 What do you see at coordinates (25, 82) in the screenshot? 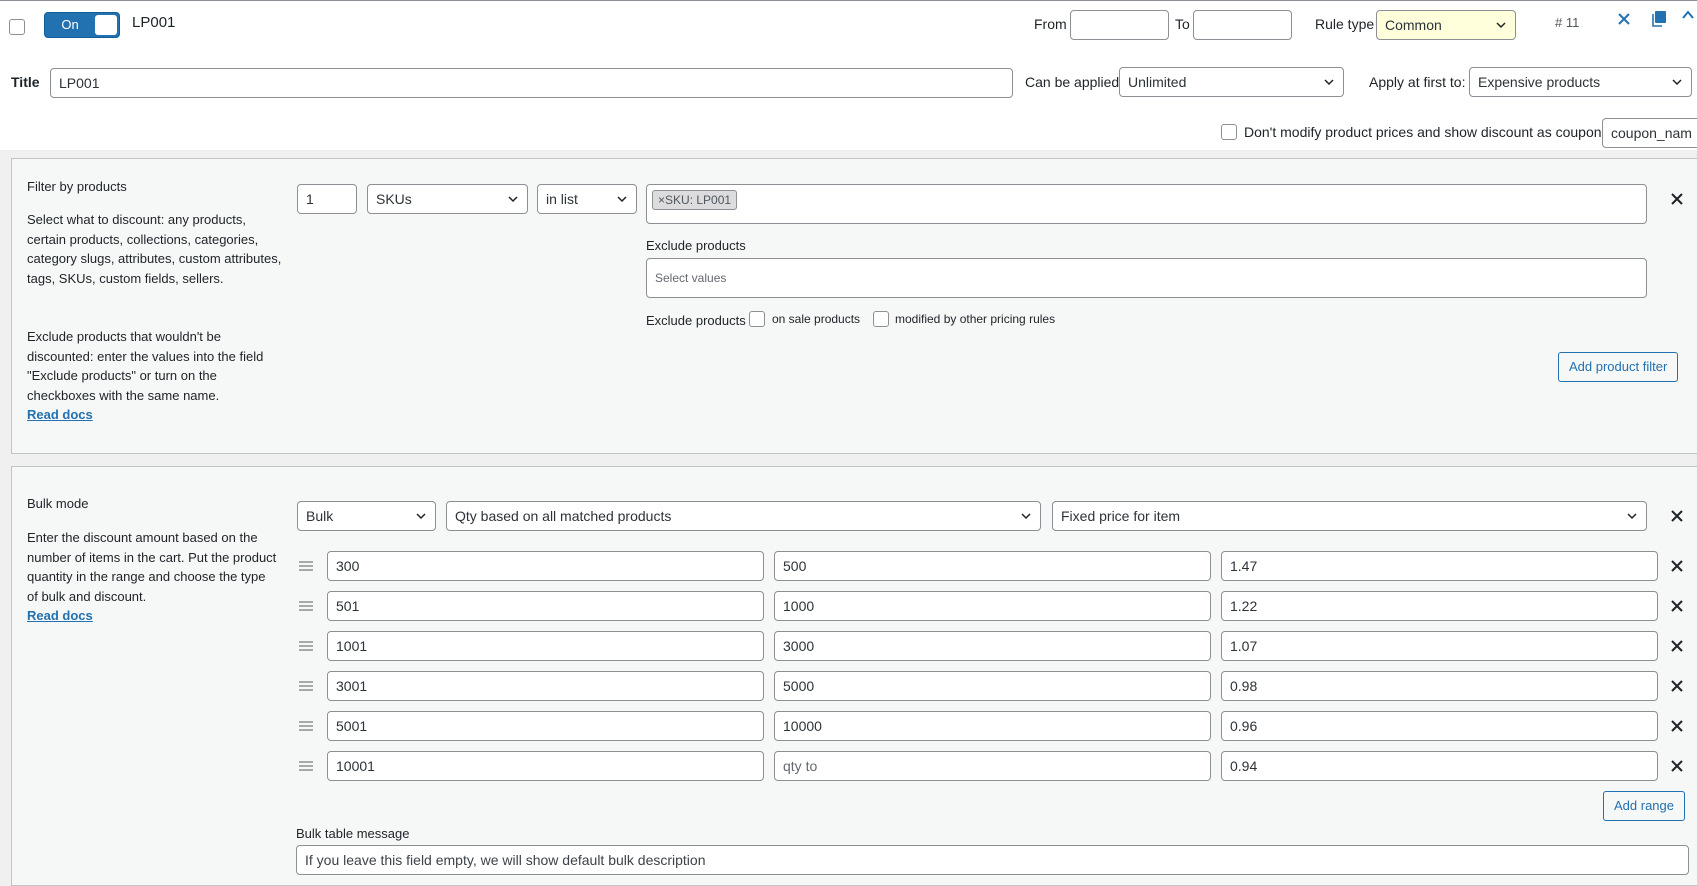
I see `title-label: Title` at bounding box center [25, 82].